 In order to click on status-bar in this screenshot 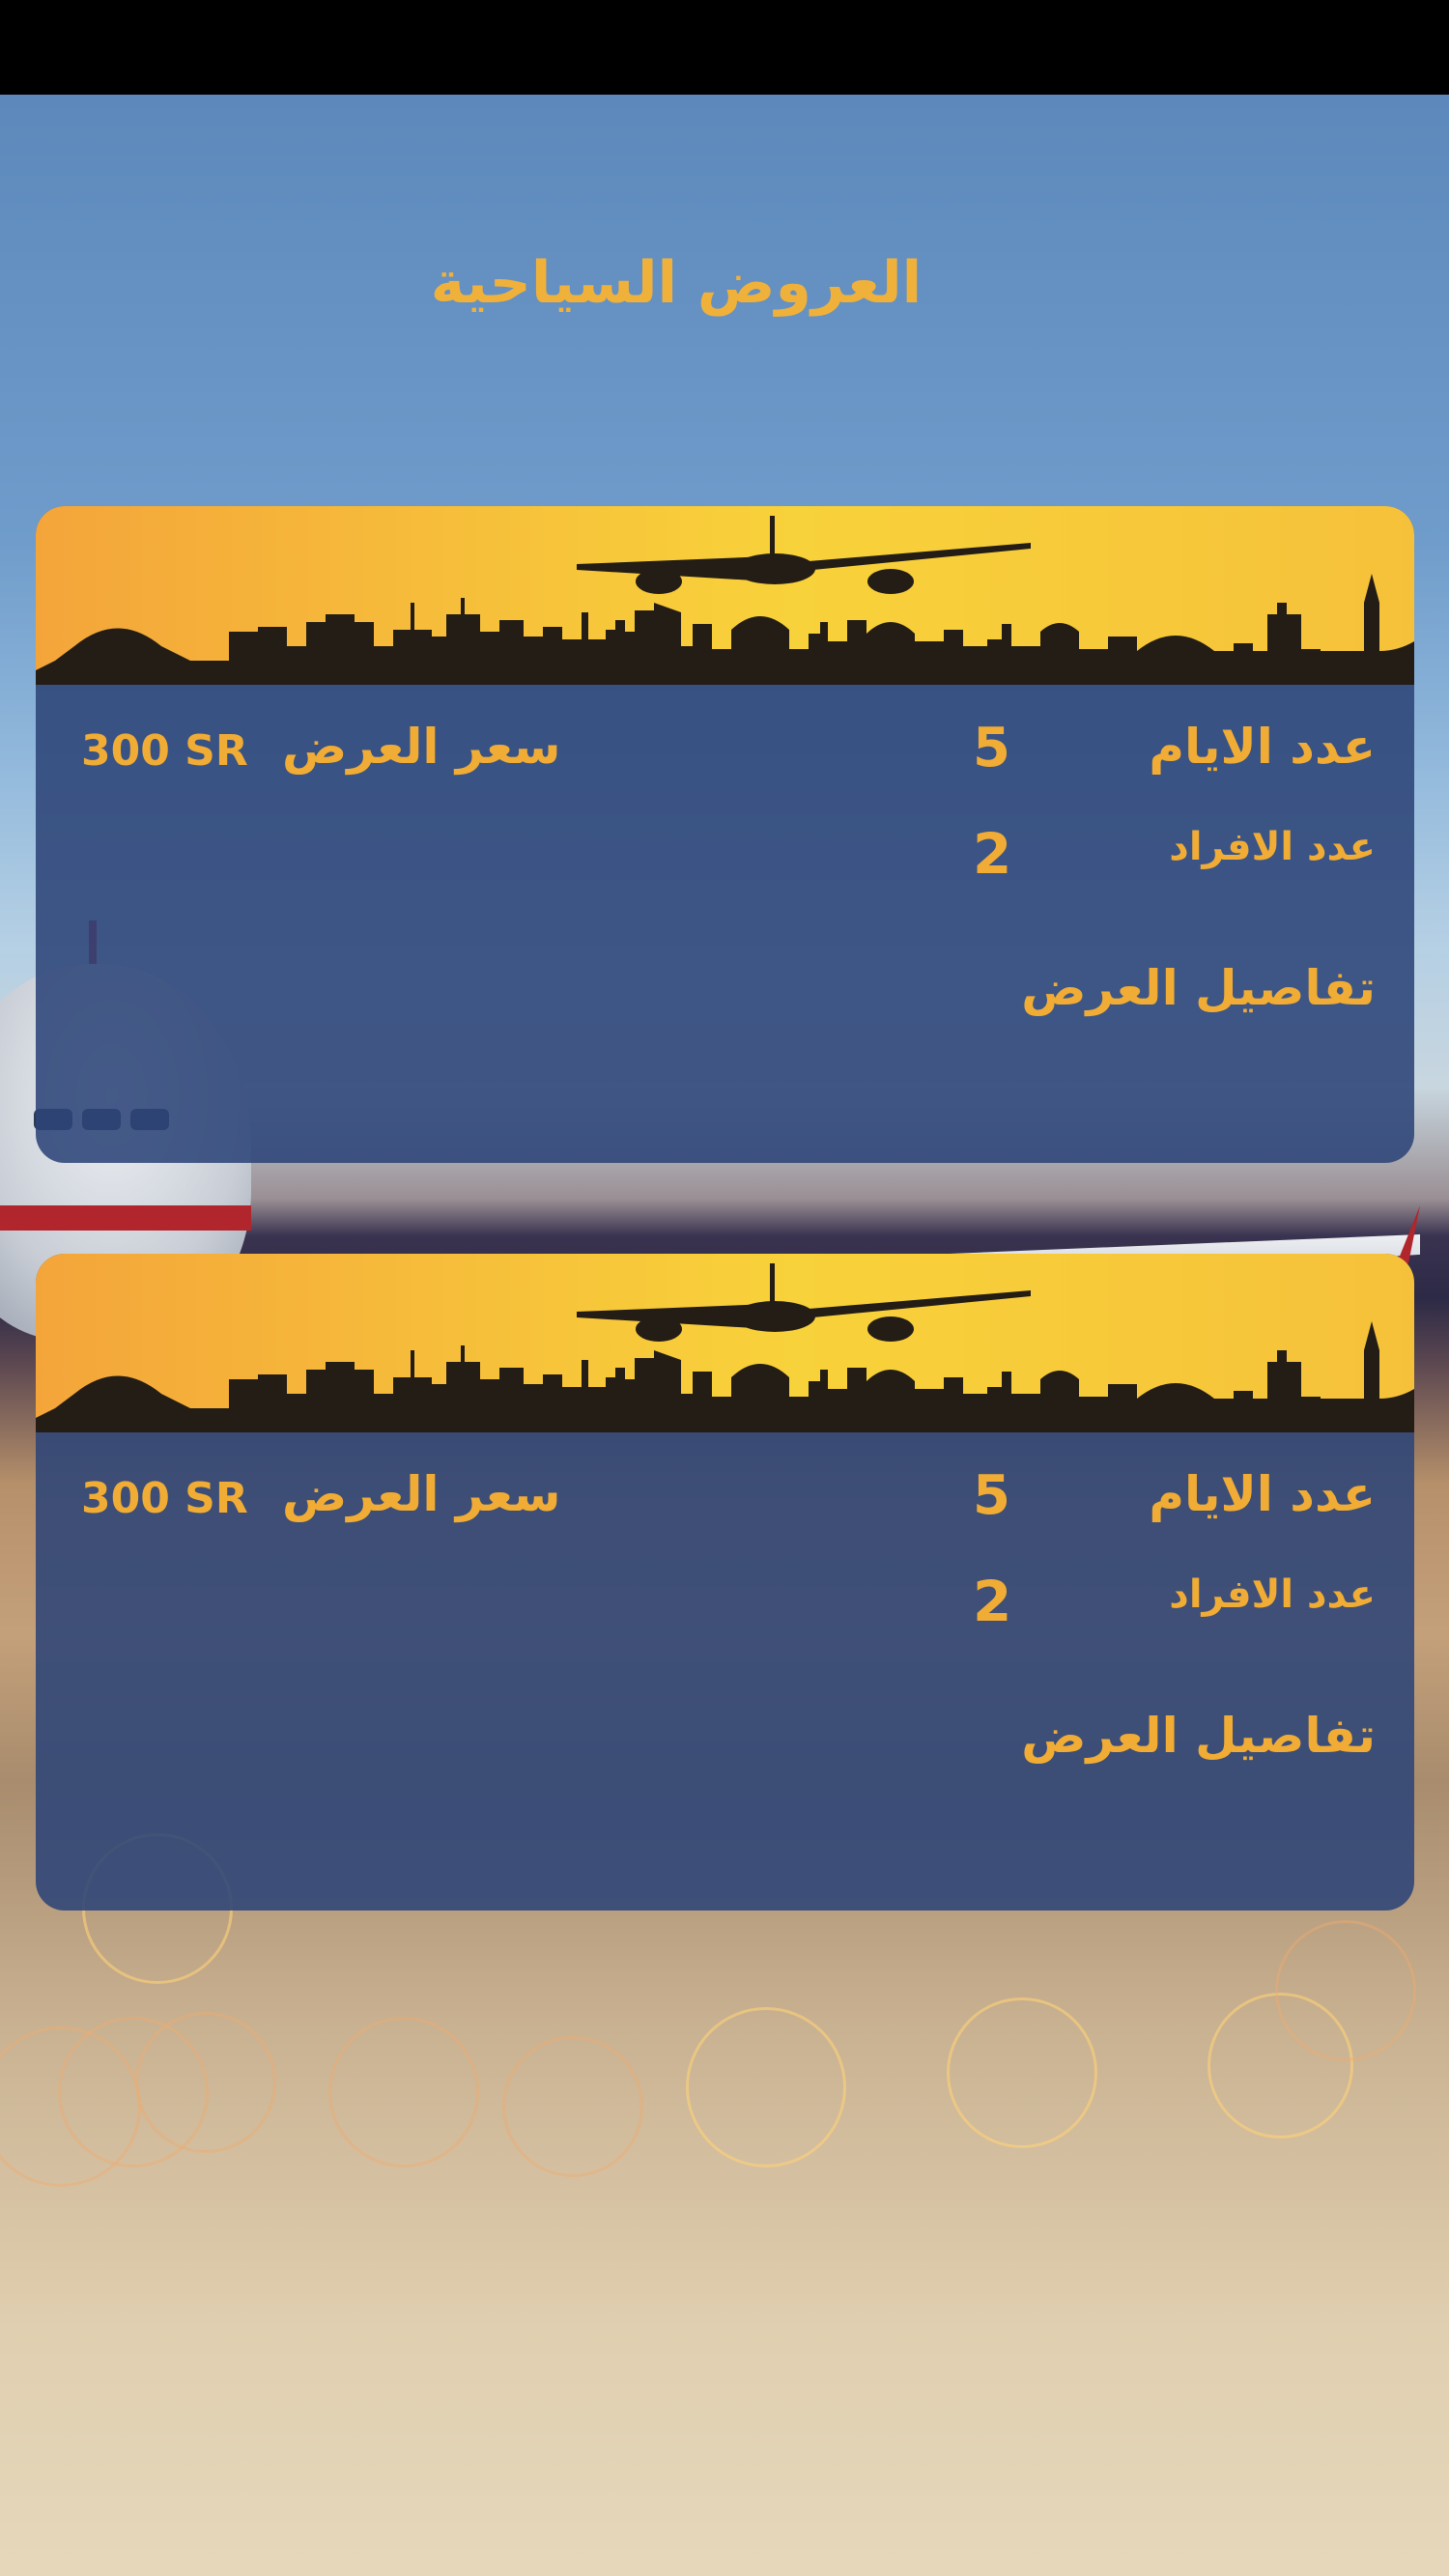, I will do `click(724, 47)`.